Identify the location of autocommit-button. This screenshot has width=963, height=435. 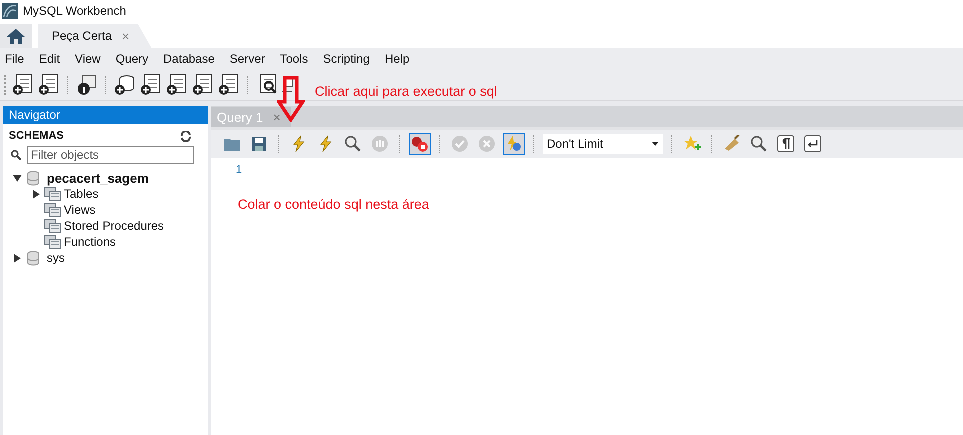
(514, 144).